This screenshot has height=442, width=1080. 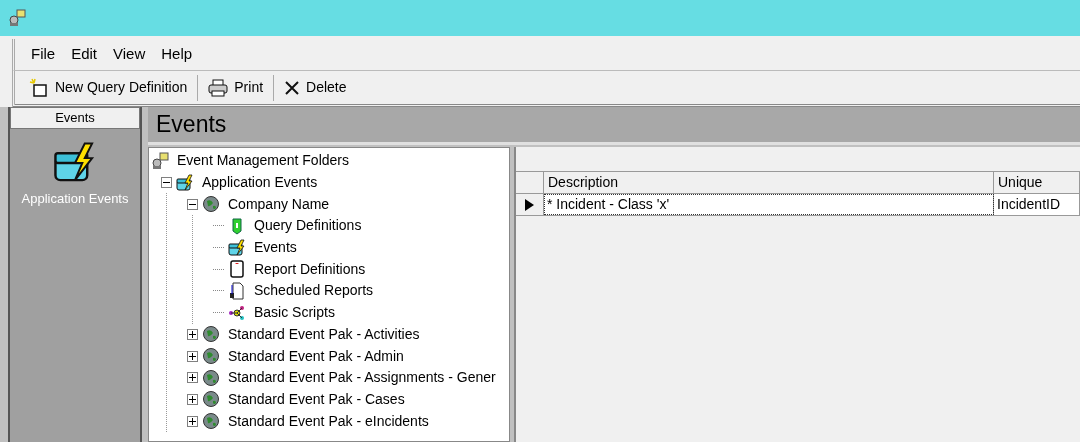 What do you see at coordinates (218, 87) in the screenshot?
I see `printer-icon` at bounding box center [218, 87].